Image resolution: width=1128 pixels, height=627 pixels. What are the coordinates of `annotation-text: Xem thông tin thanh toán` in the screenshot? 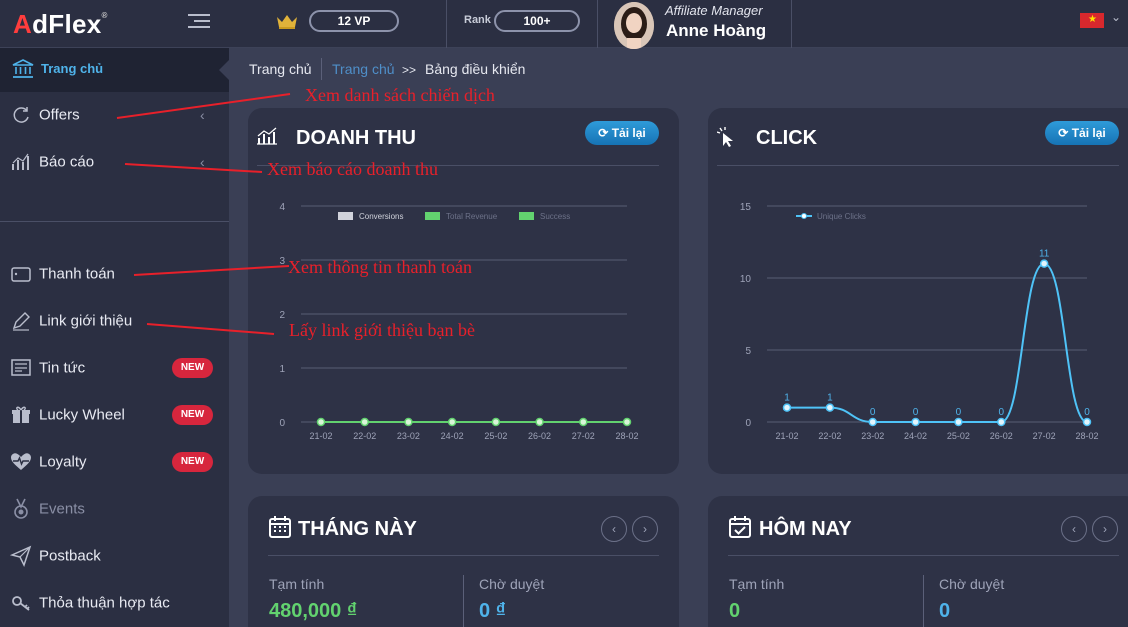 It's located at (380, 267).